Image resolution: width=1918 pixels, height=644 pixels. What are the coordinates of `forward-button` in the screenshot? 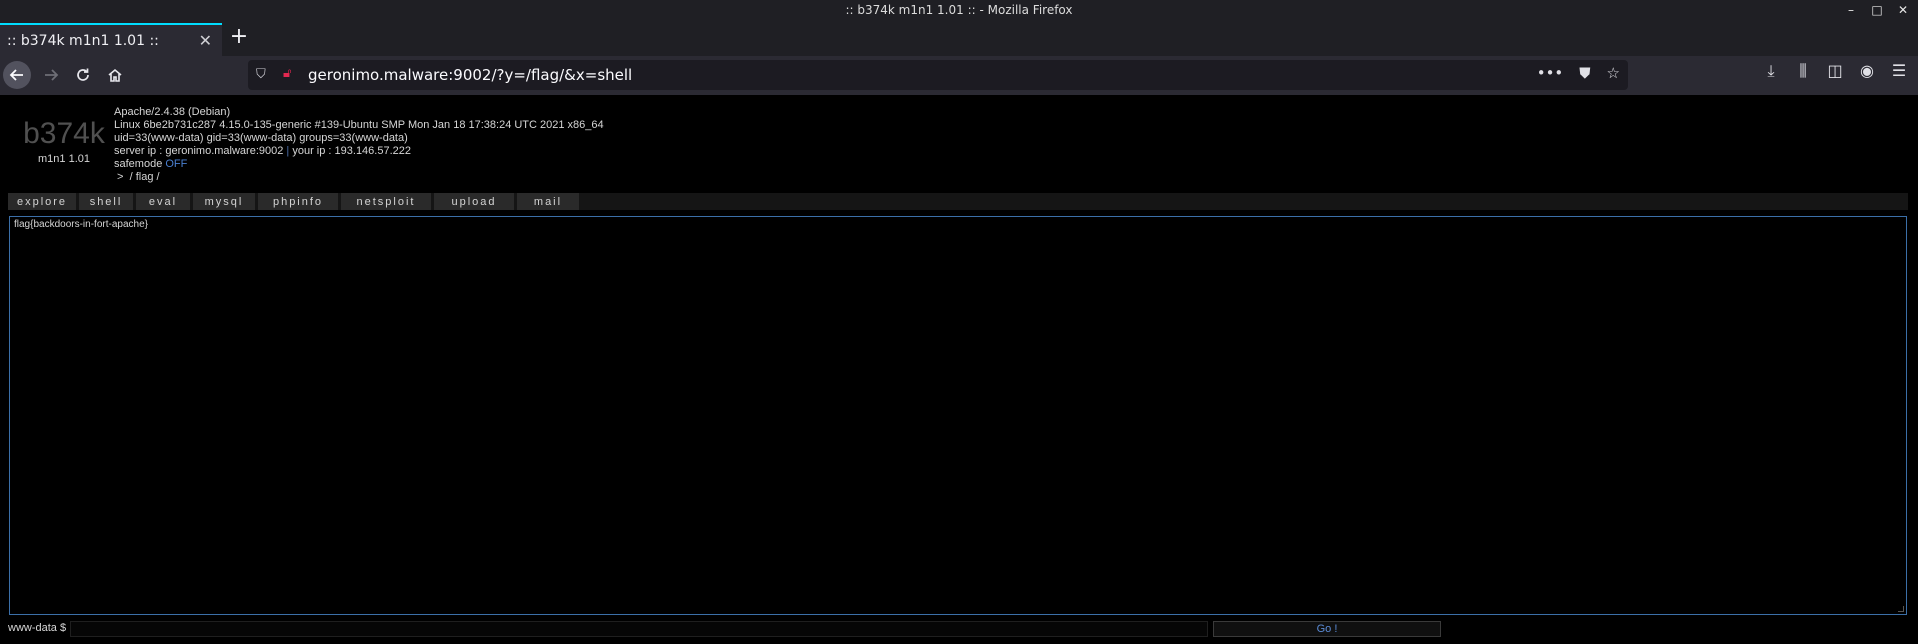 It's located at (51, 75).